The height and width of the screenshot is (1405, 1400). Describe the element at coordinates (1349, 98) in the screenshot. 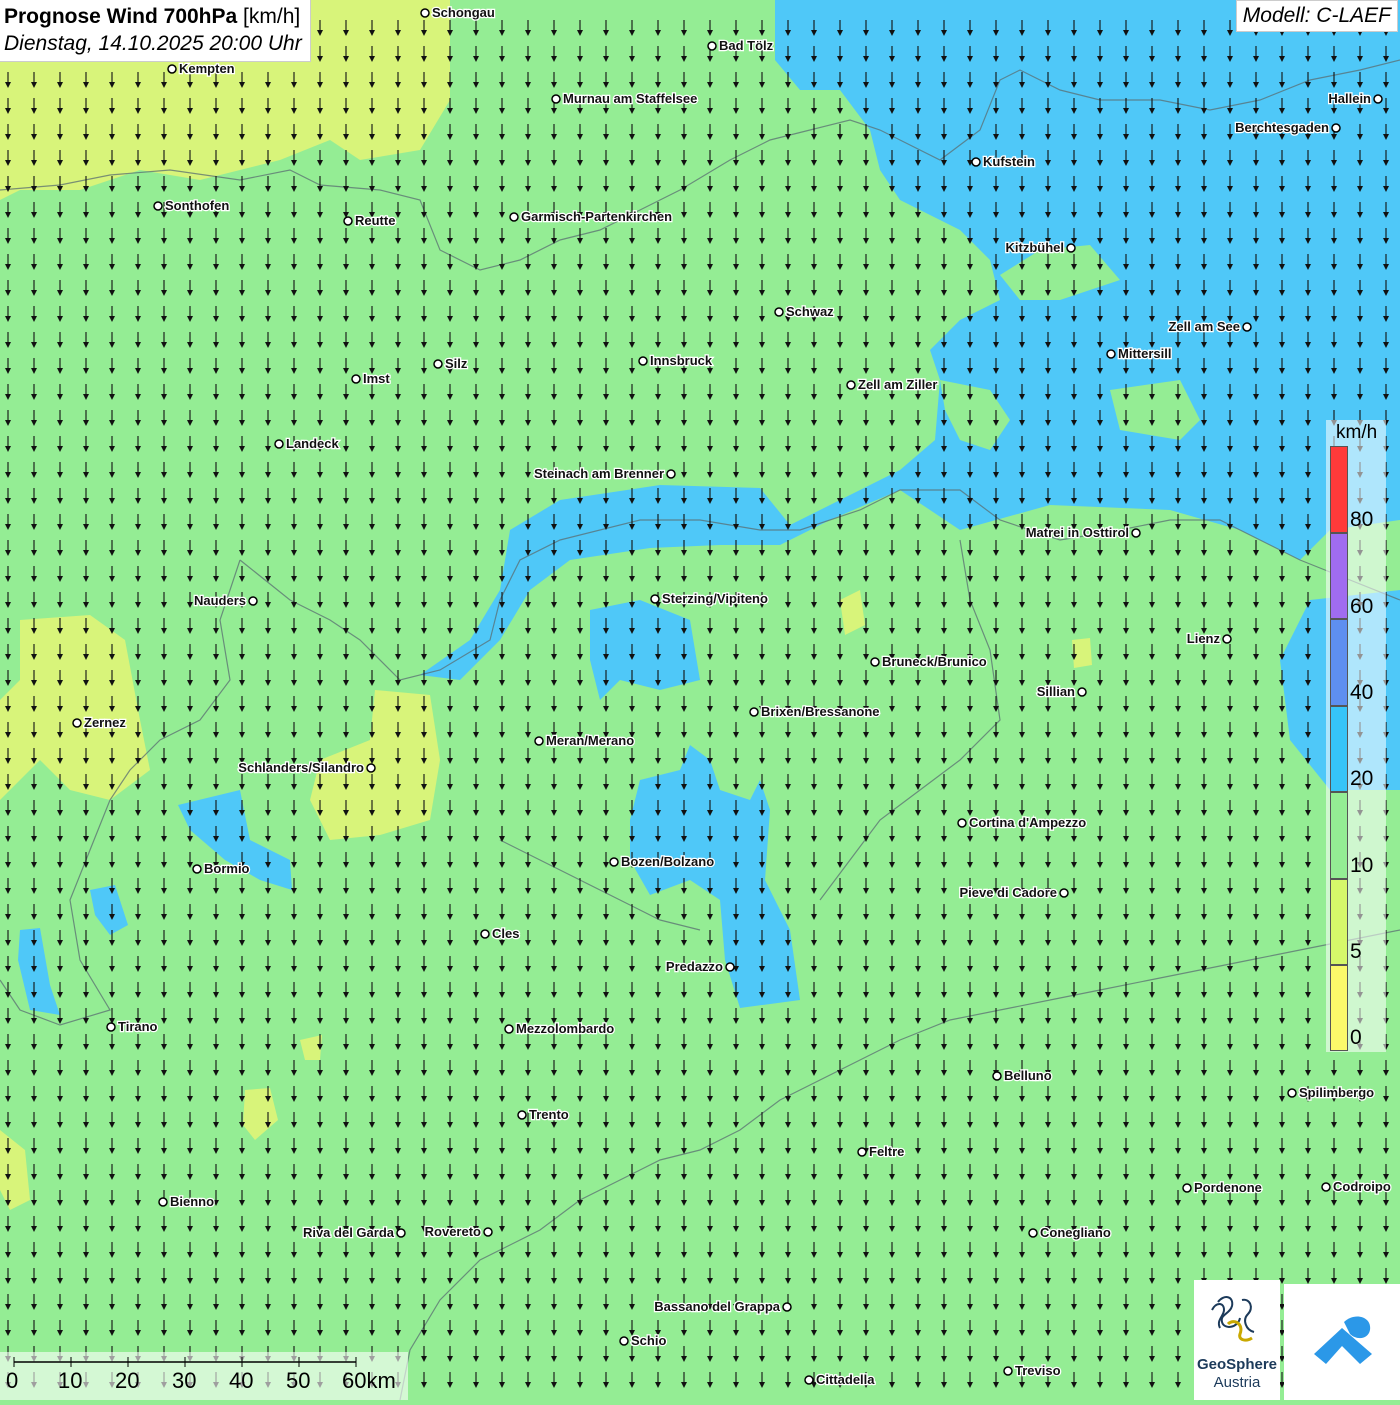

I see `city-label: Hallein` at that location.